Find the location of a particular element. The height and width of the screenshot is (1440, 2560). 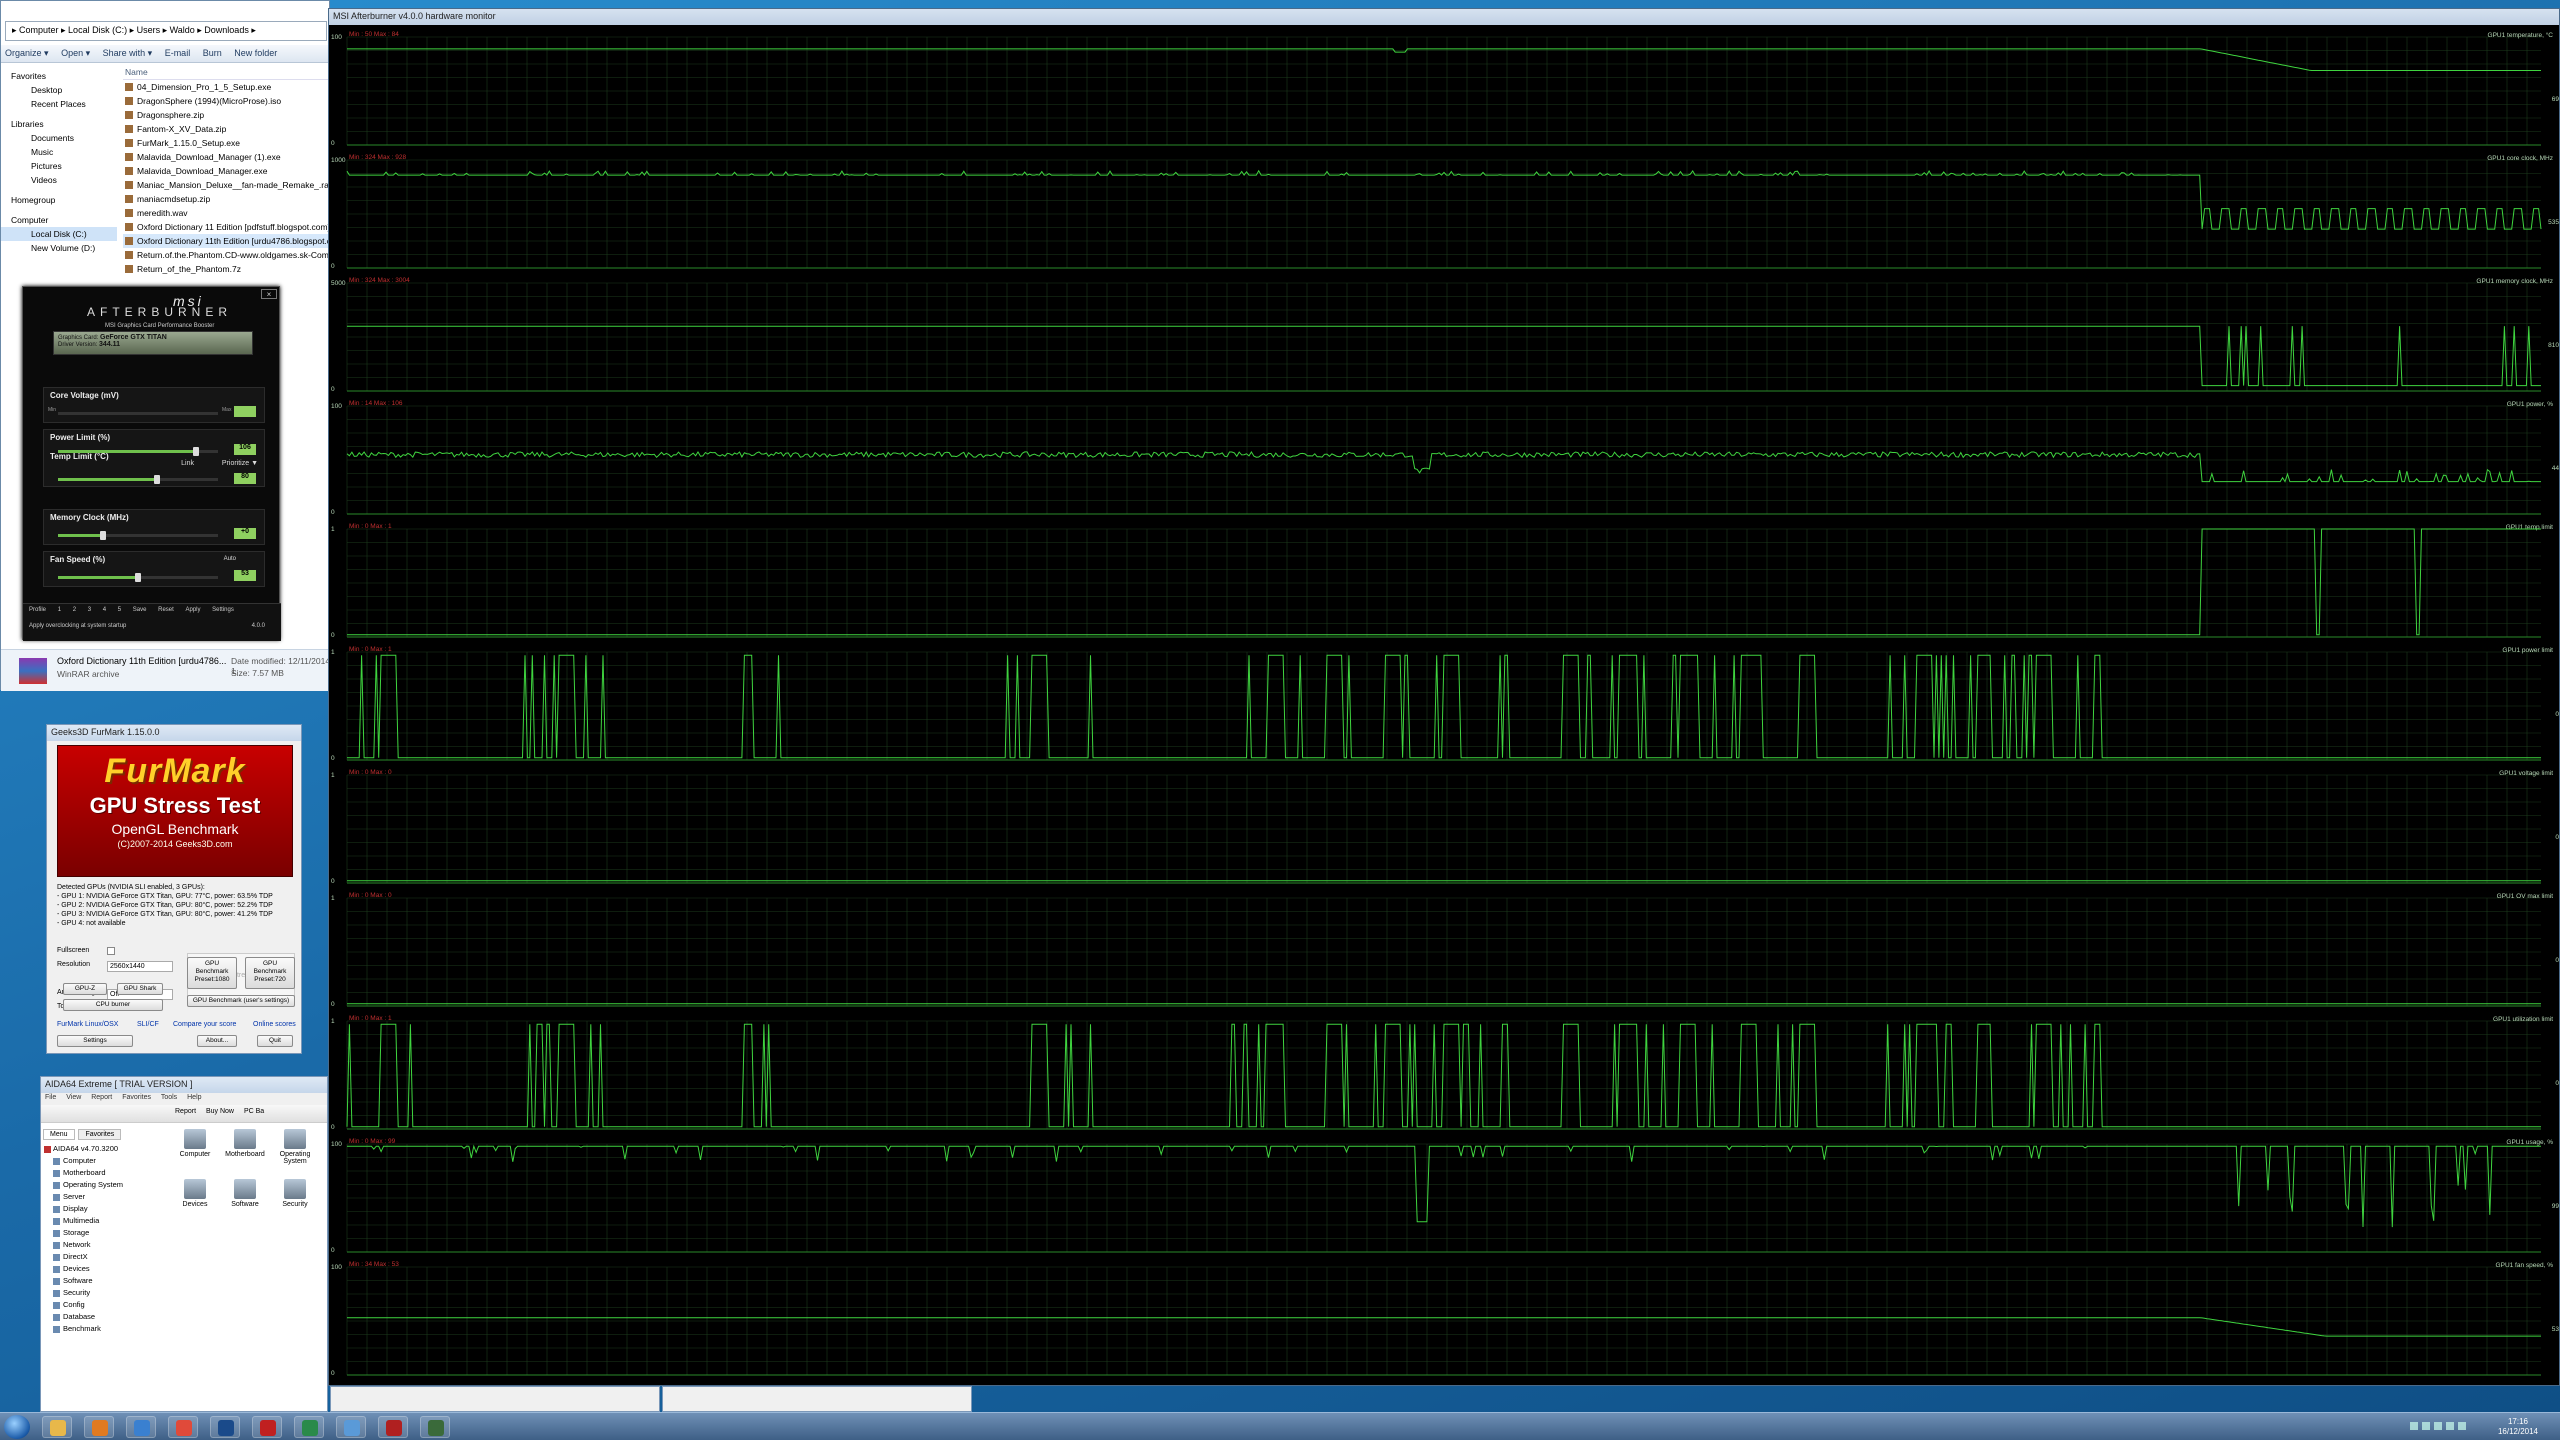

core-voltage-slider is located at coordinates (138, 413).